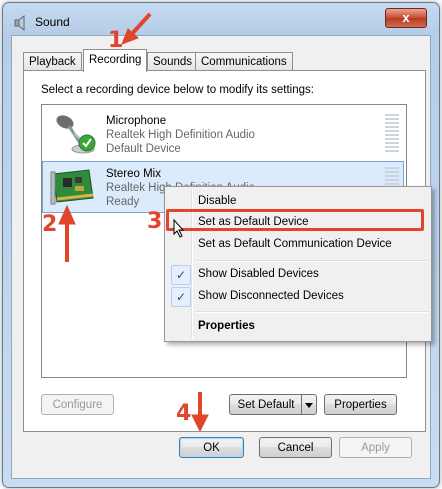 The height and width of the screenshot is (489, 442). What do you see at coordinates (295, 244) in the screenshot?
I see `menu-item-label: Set as Default Communication Device` at bounding box center [295, 244].